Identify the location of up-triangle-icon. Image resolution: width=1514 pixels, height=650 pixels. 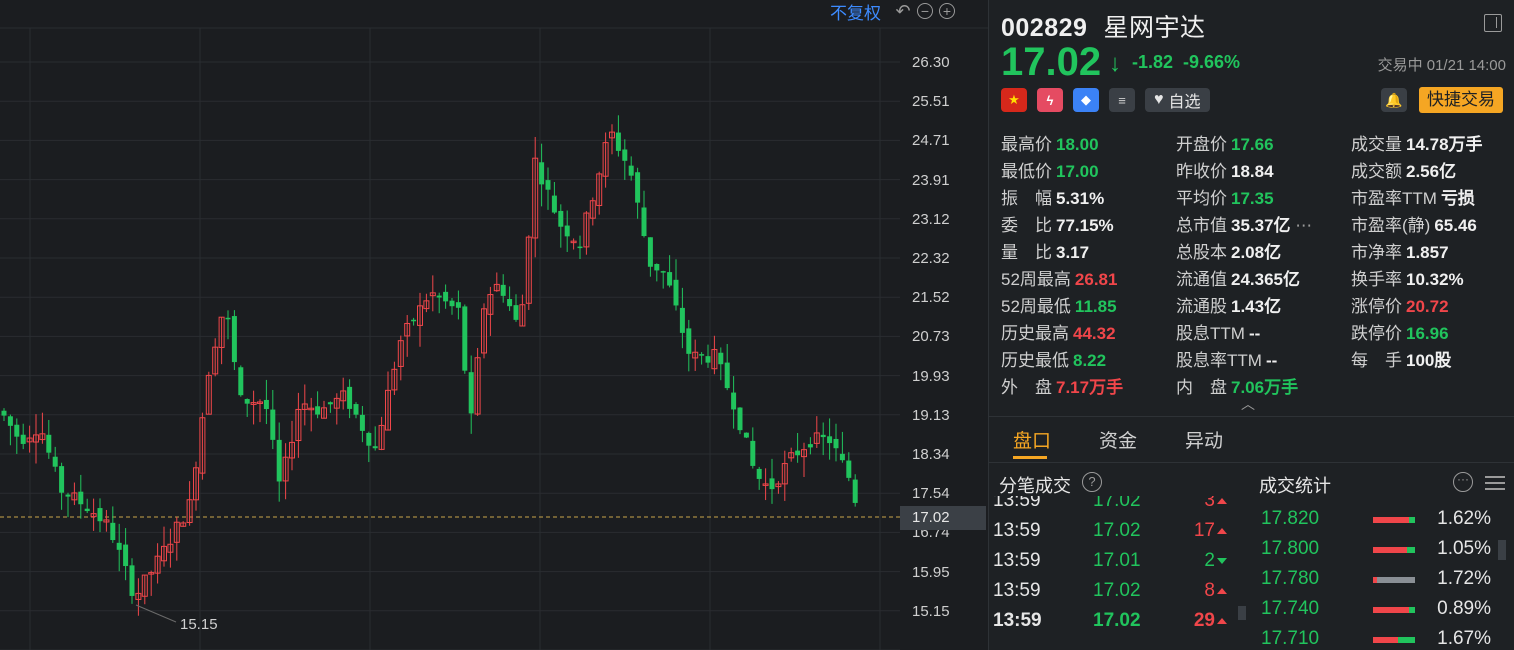
(1222, 621).